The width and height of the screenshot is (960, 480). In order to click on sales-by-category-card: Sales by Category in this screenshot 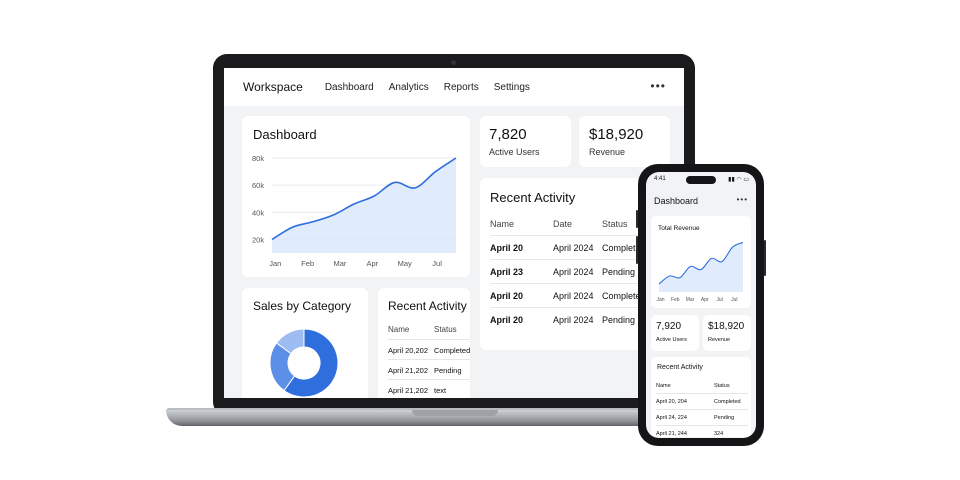, I will do `click(305, 343)`.